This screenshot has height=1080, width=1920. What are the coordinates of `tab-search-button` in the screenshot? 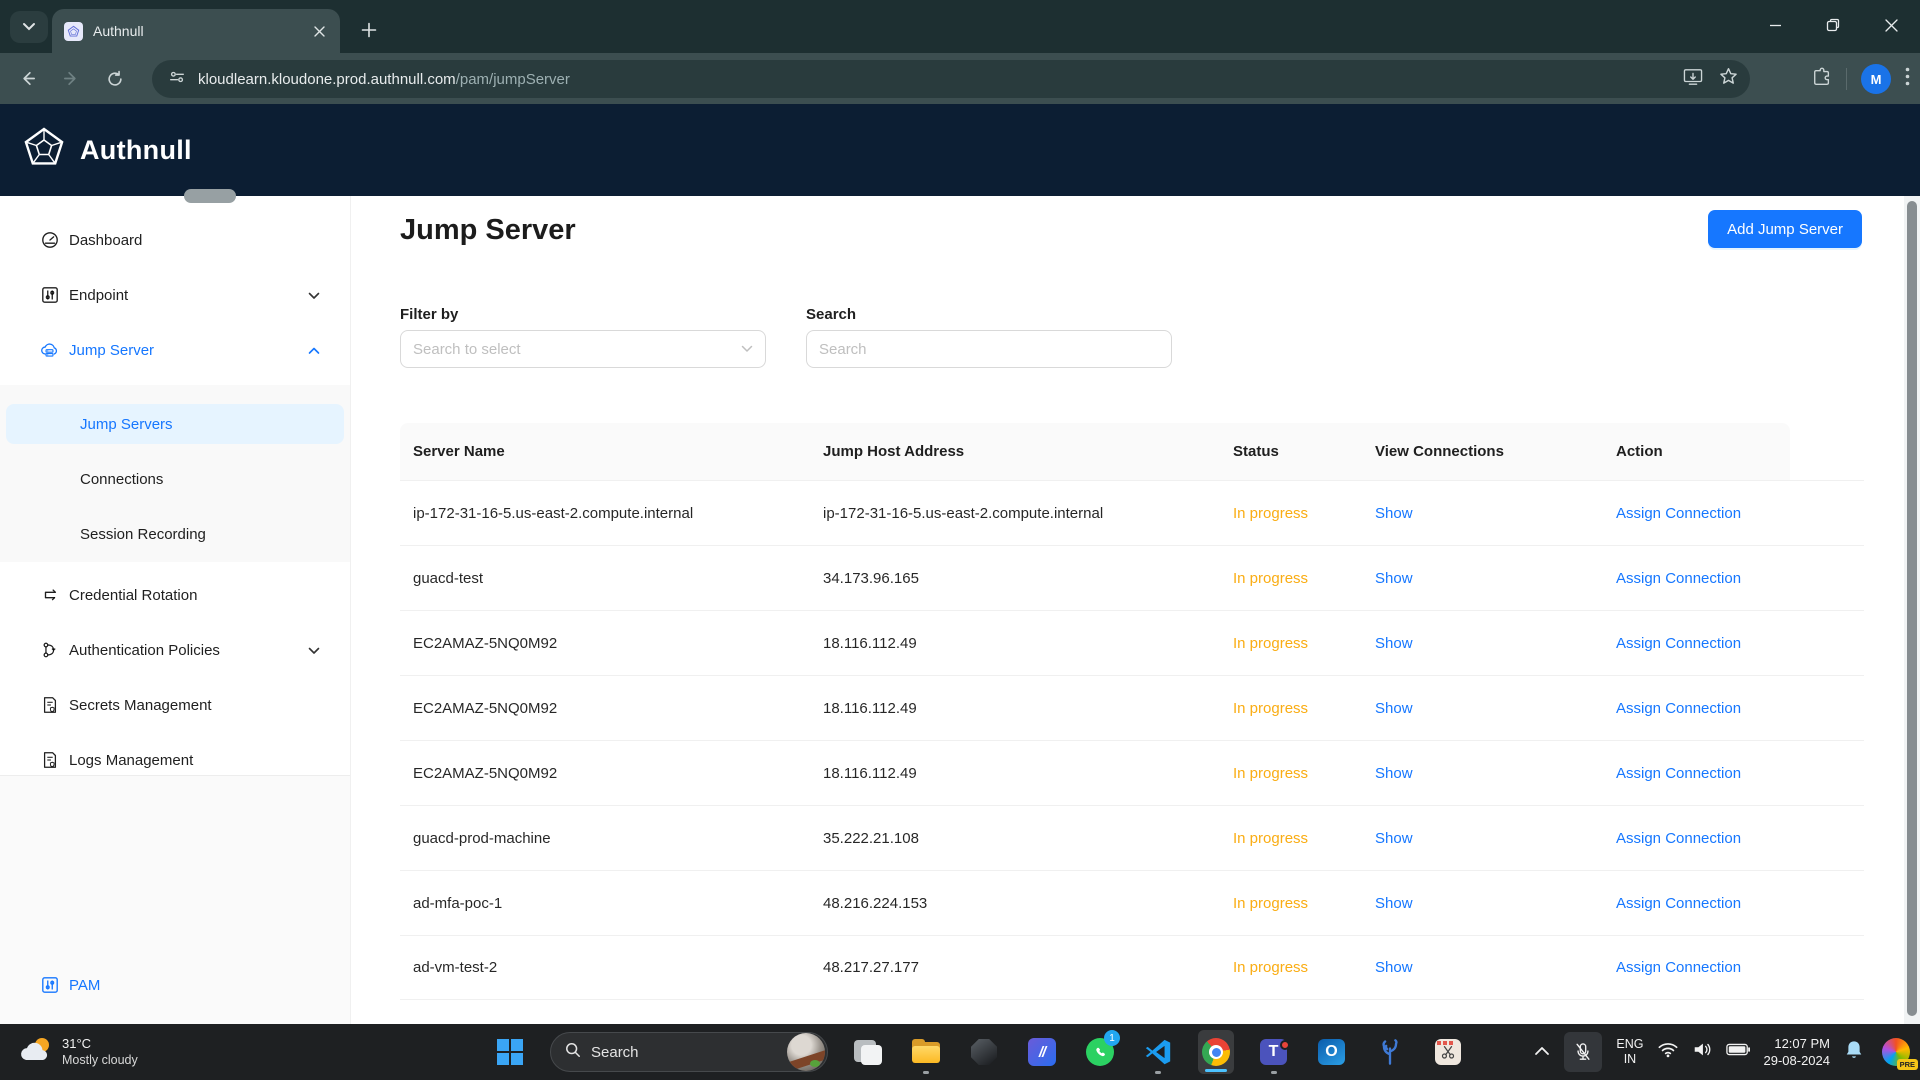 It's located at (29, 27).